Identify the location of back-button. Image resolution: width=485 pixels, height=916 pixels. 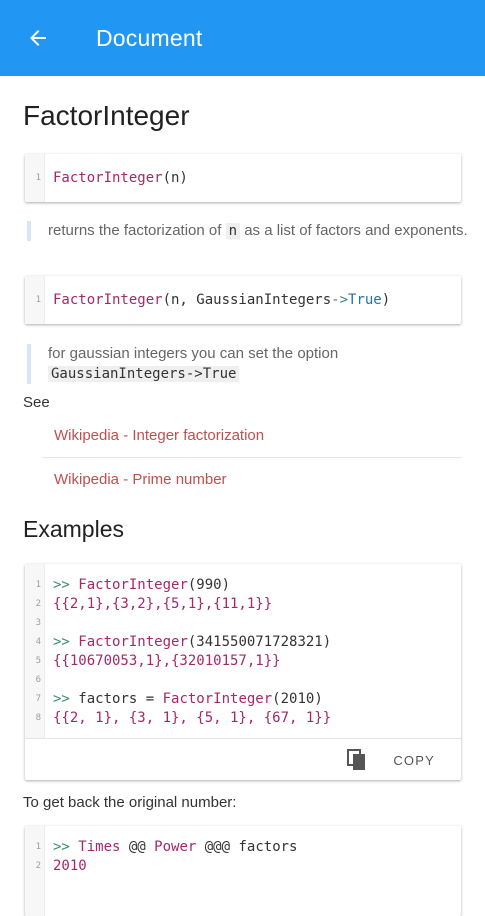
(38, 38).